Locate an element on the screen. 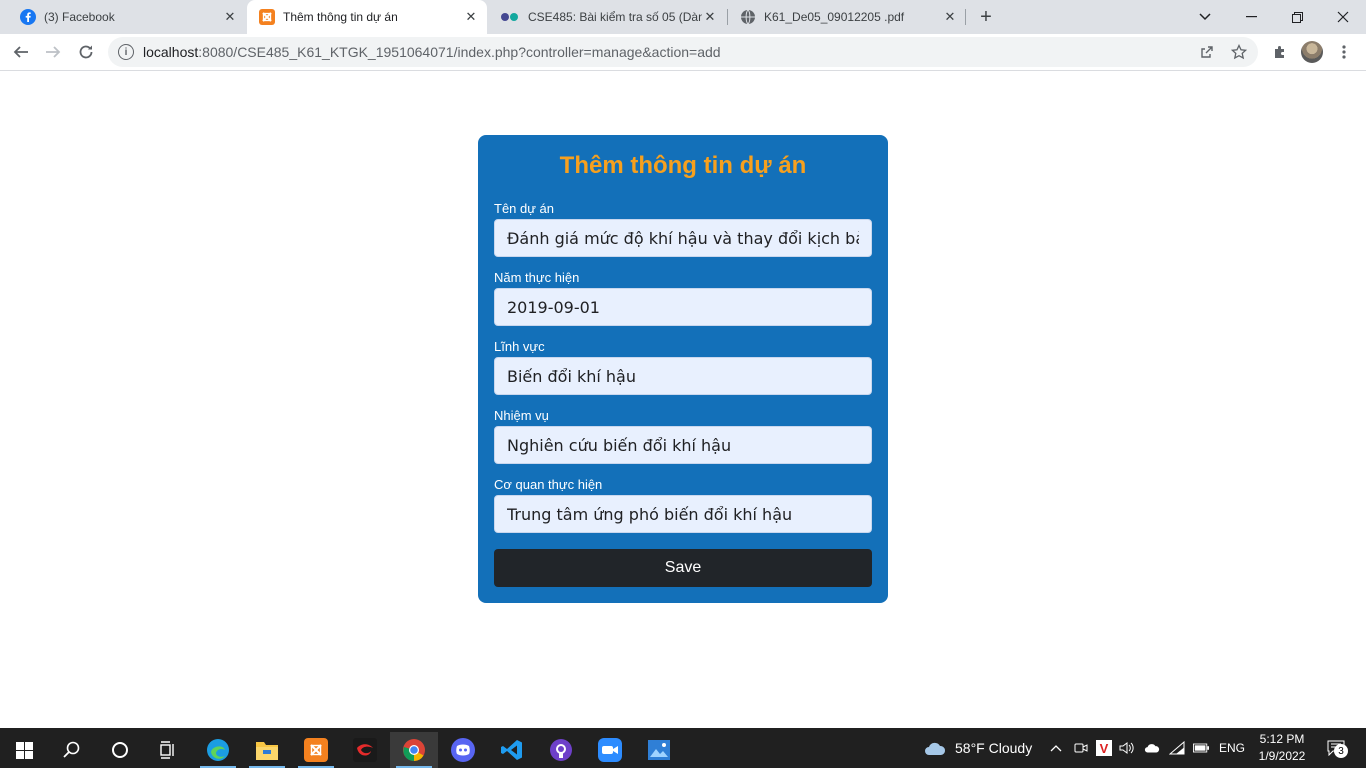 The image size is (1366, 768). extensions-icon is located at coordinates (1280, 52).